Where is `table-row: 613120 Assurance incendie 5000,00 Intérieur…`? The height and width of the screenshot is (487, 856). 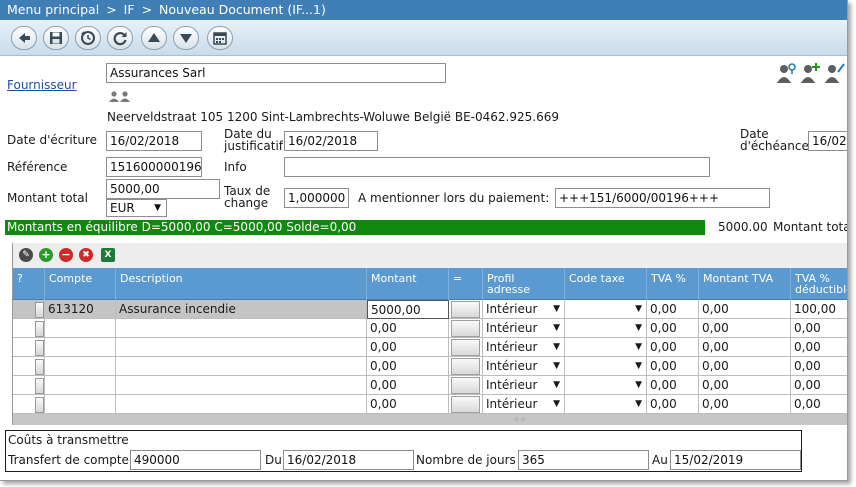 table-row: 613120 Assurance incendie 5000,00 Intérieur… is located at coordinates (430, 309).